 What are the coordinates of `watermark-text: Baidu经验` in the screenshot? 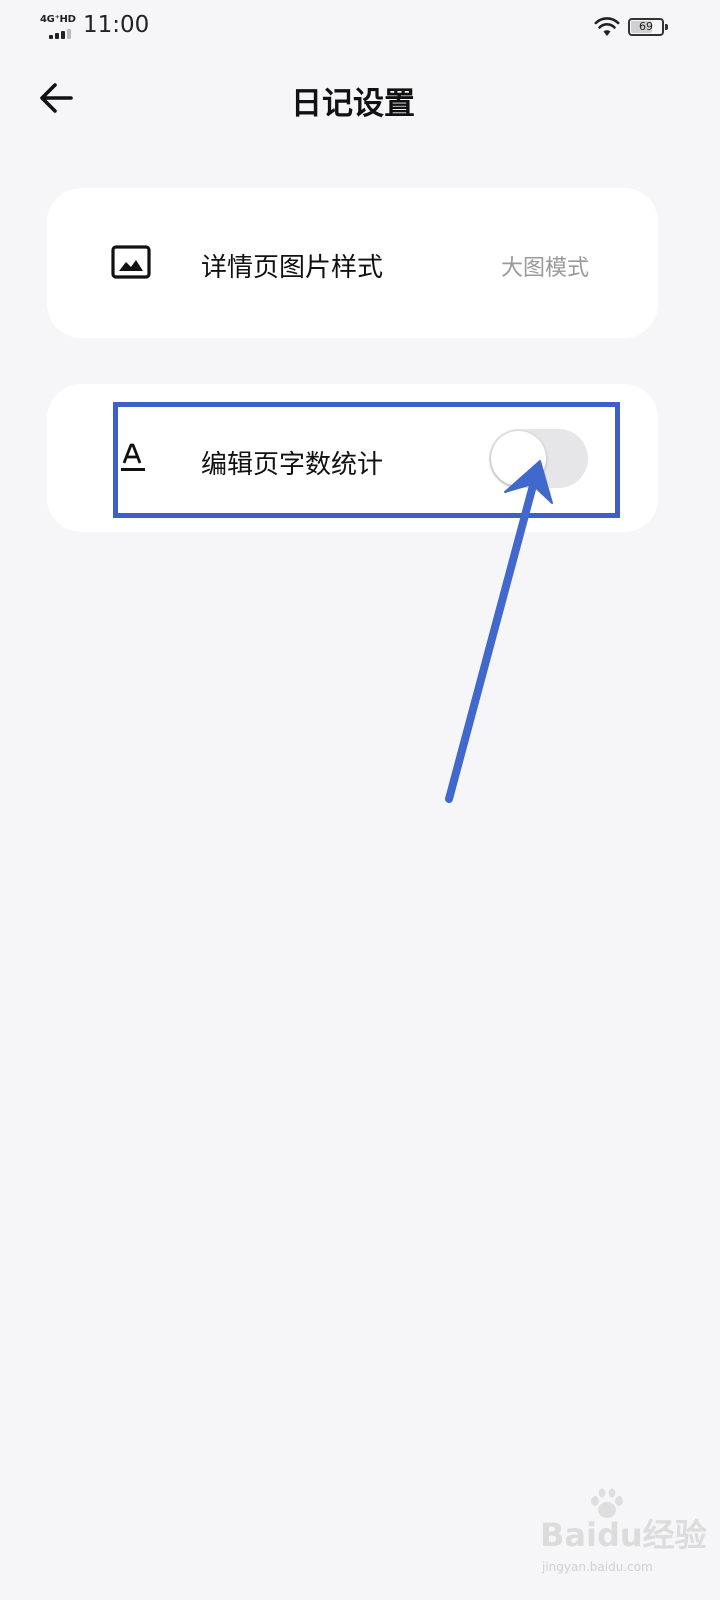 It's located at (623, 1535).